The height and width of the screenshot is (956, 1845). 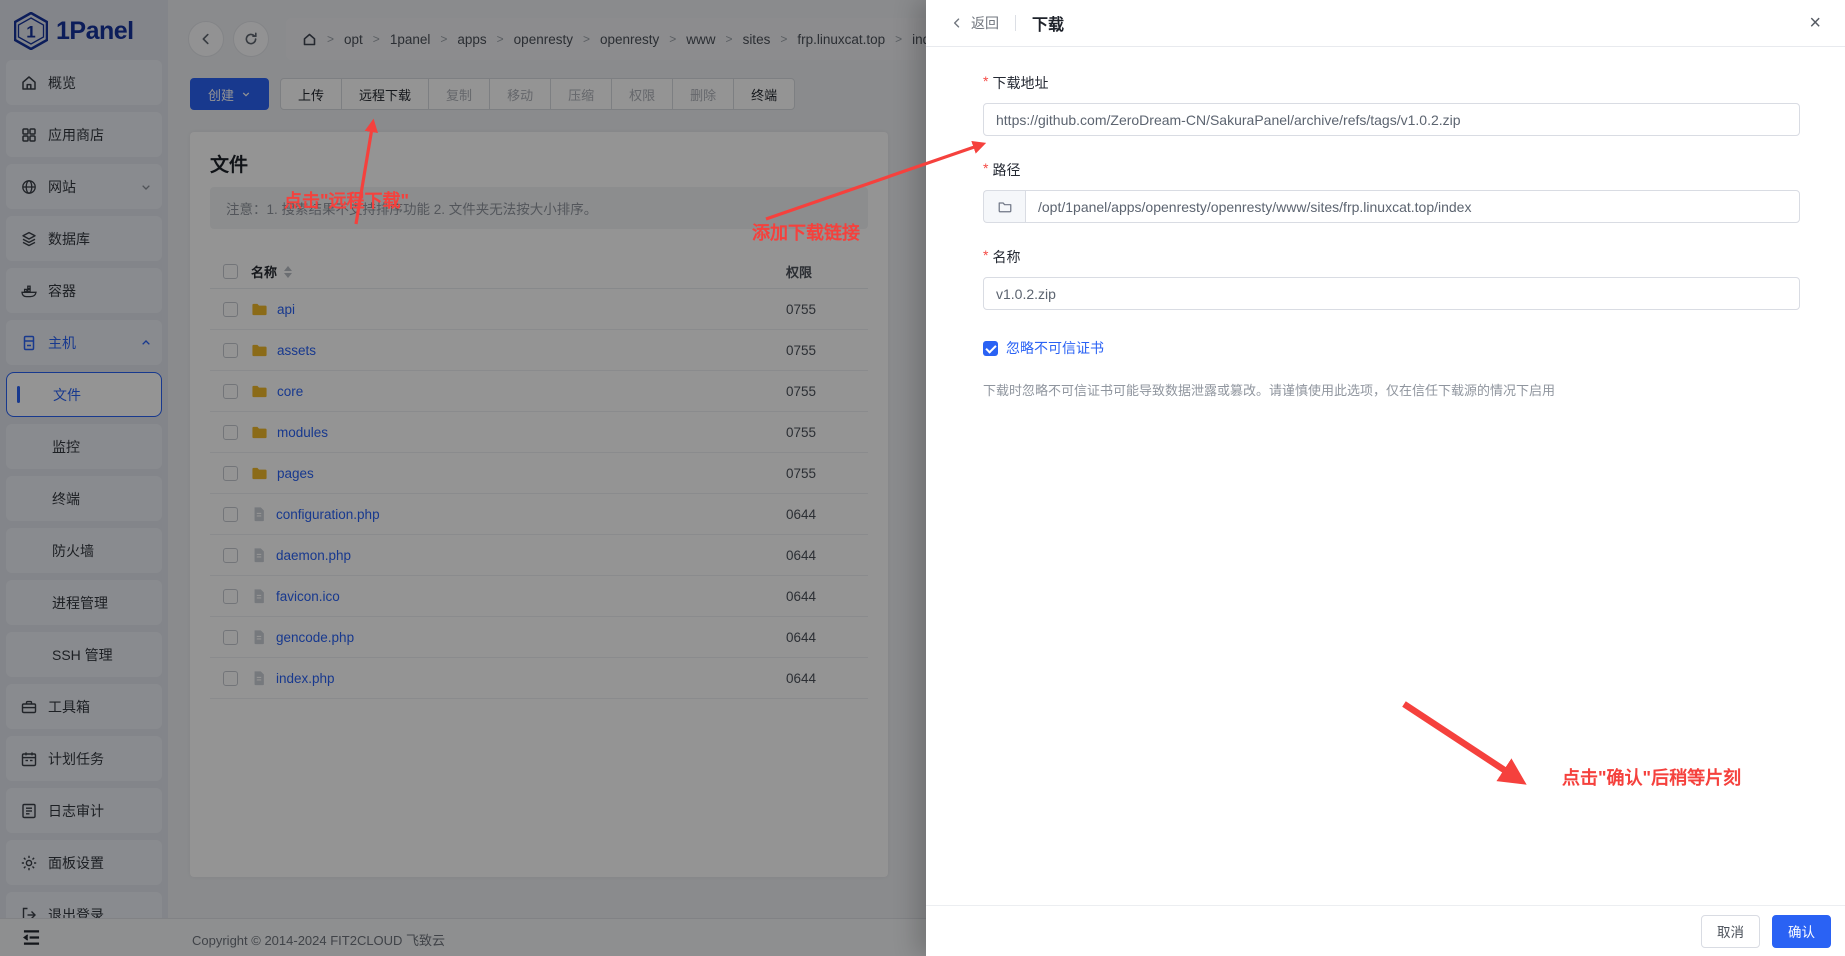 What do you see at coordinates (985, 23) in the screenshot?
I see `back-label: 返回` at bounding box center [985, 23].